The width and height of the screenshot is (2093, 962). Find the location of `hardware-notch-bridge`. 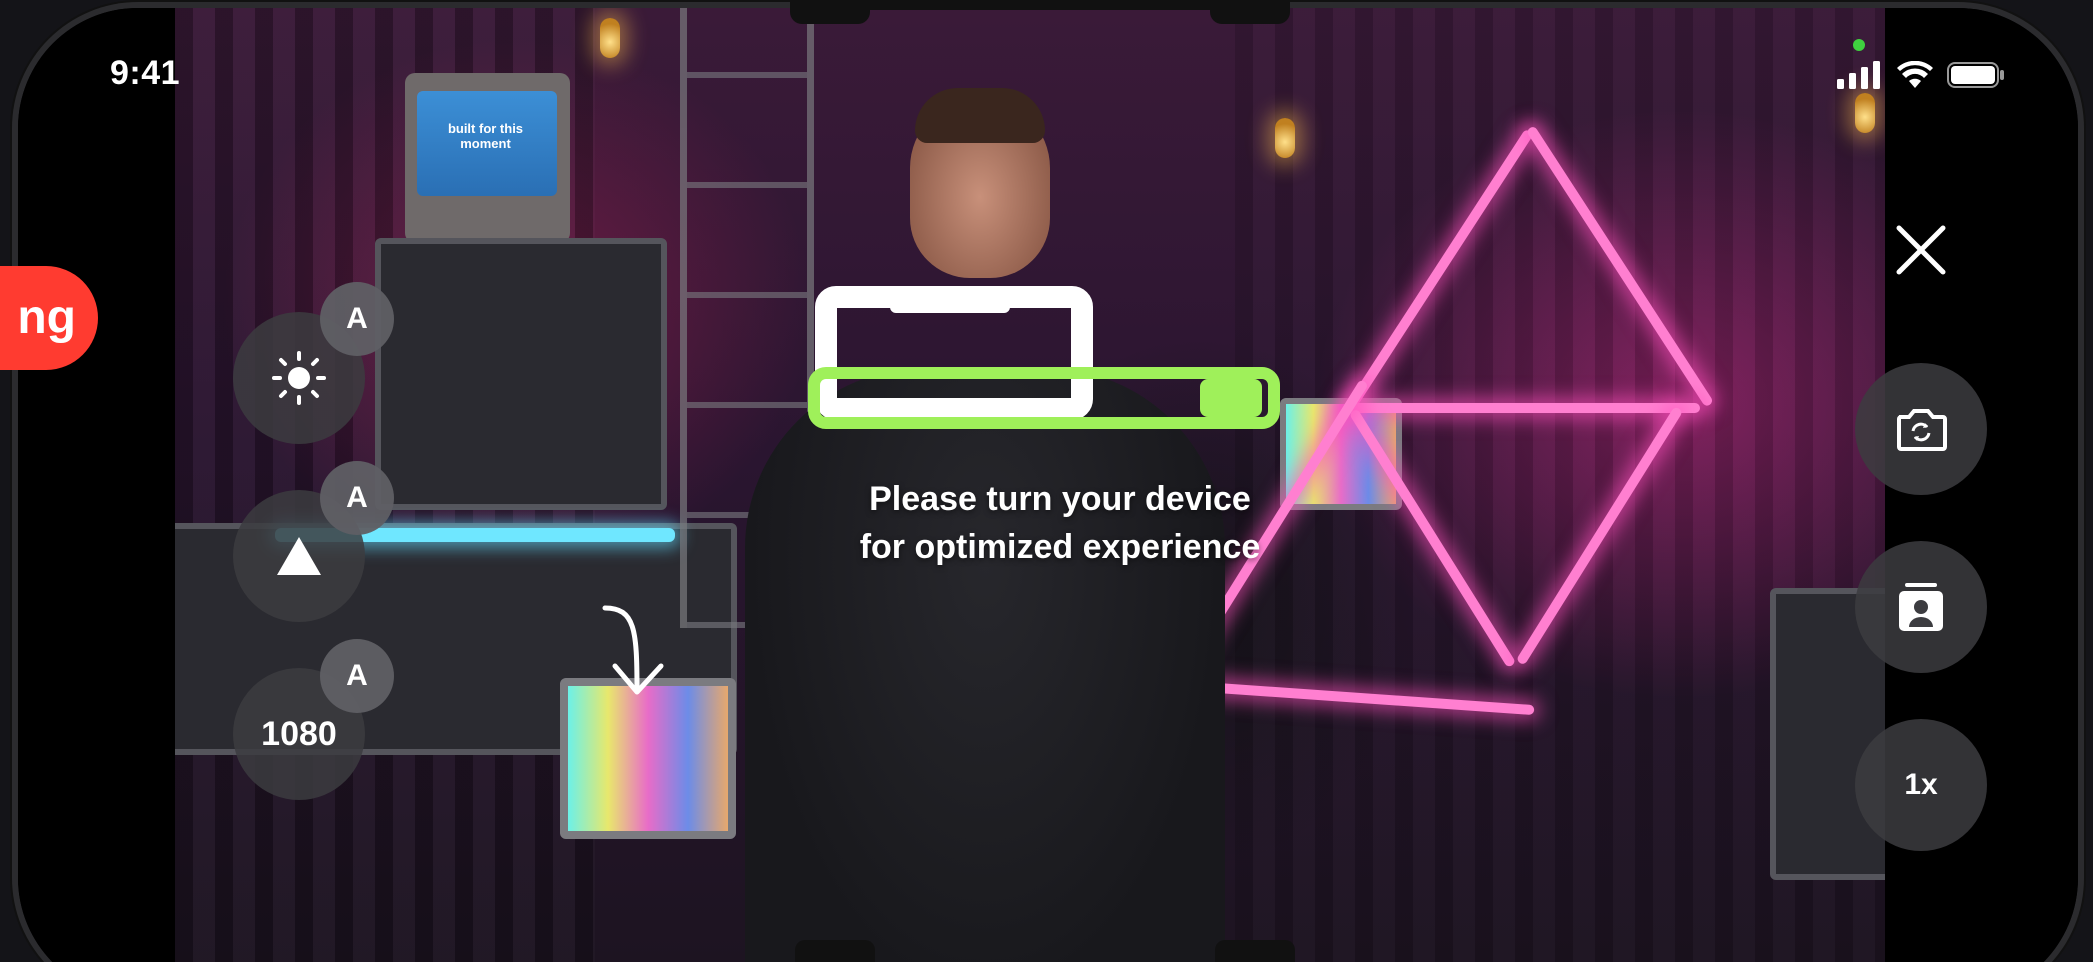

hardware-notch-bridge is located at coordinates (1040, 5).